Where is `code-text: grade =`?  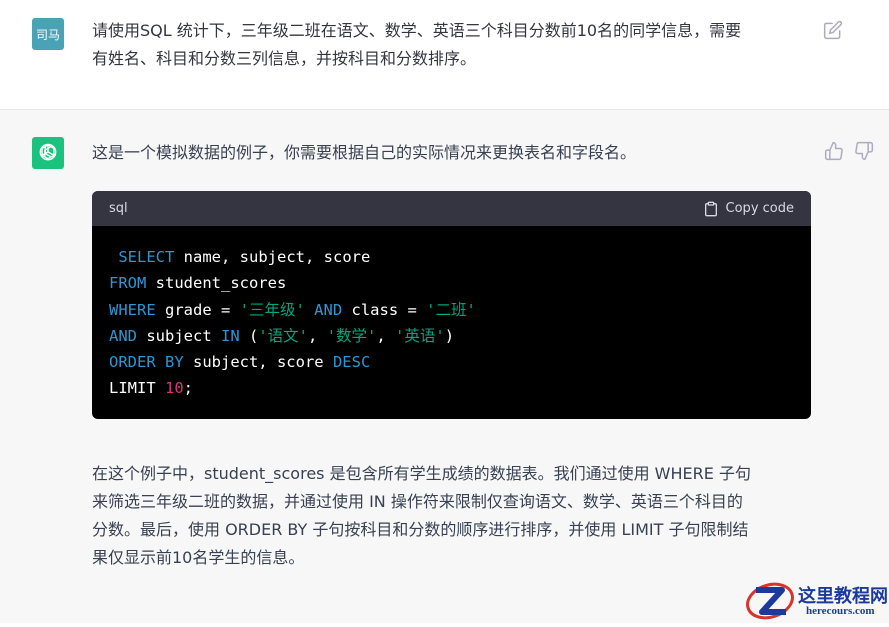 code-text: grade = is located at coordinates (197, 309).